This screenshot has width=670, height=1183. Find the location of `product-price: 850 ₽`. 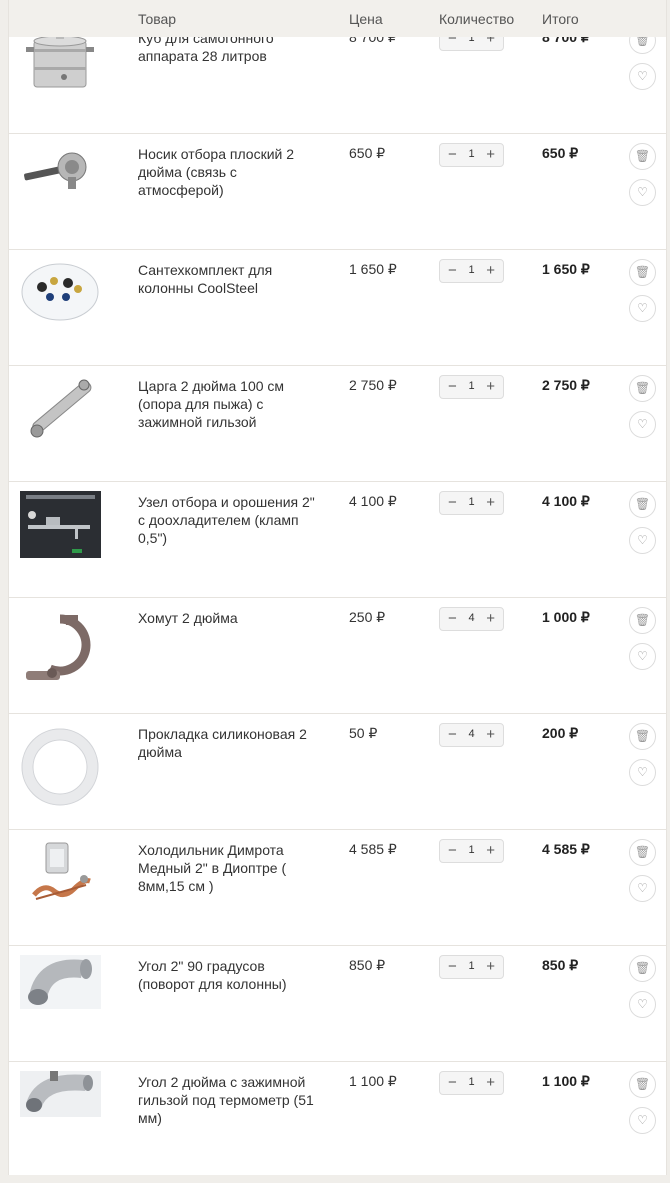

product-price: 850 ₽ is located at coordinates (367, 965).